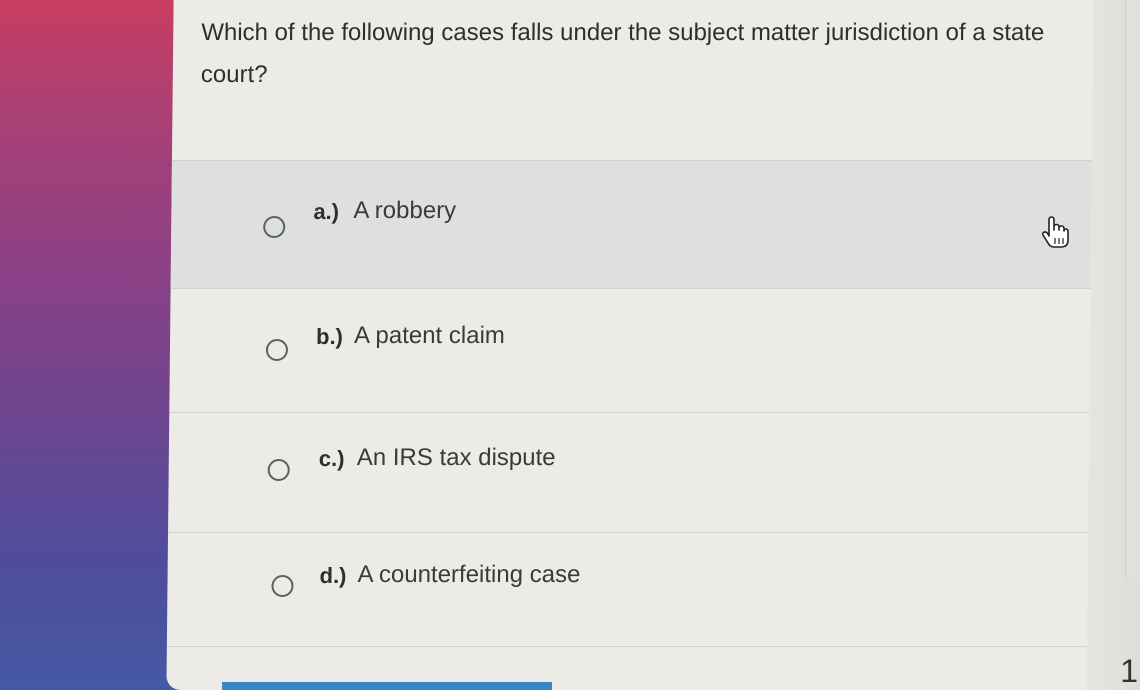  Describe the element at coordinates (326, 211) in the screenshot. I see `option-letter: a.)` at that location.